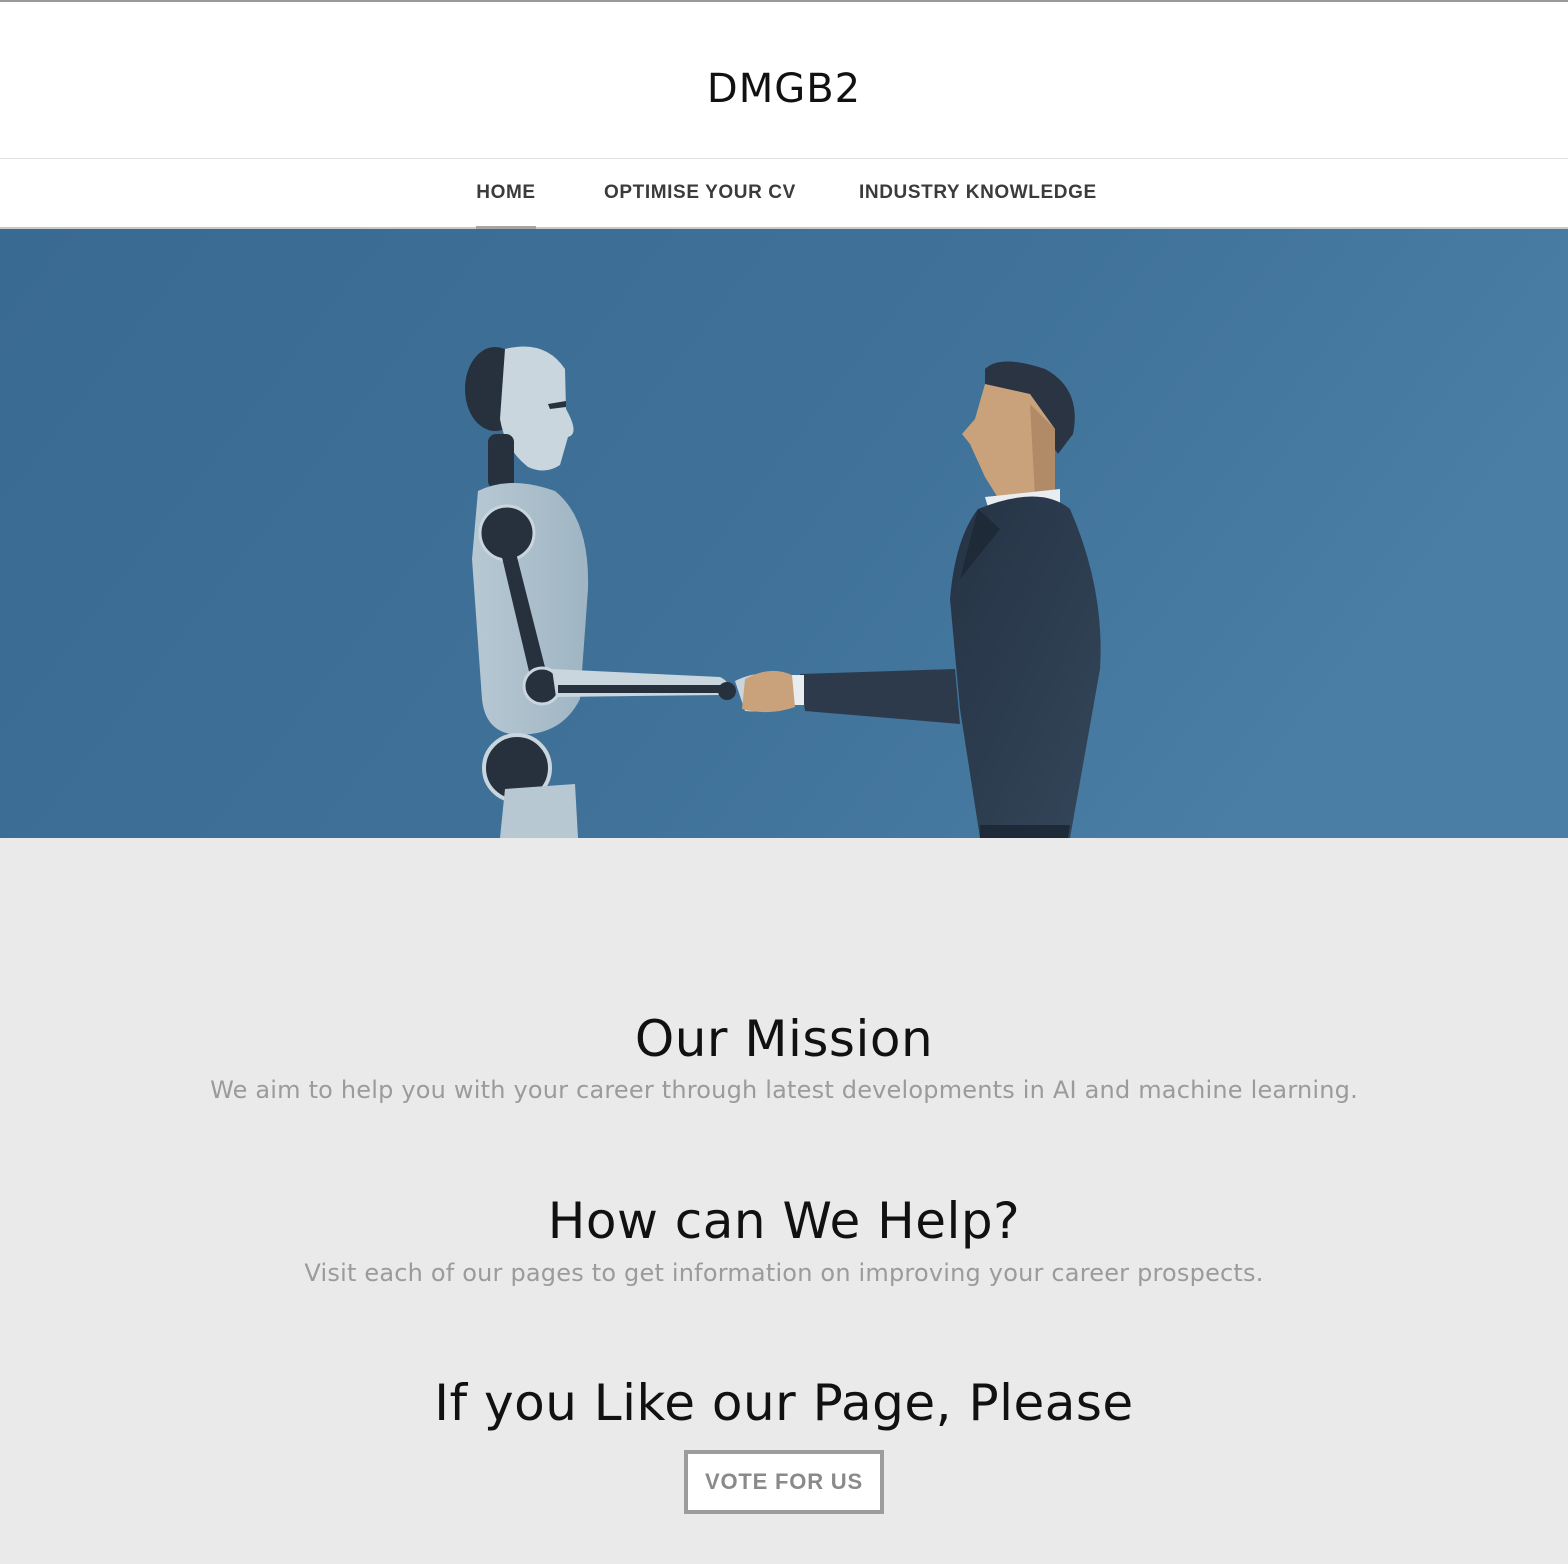 The height and width of the screenshot is (1564, 1568). What do you see at coordinates (506, 192) in the screenshot?
I see `nav-item-home-label: HOME` at bounding box center [506, 192].